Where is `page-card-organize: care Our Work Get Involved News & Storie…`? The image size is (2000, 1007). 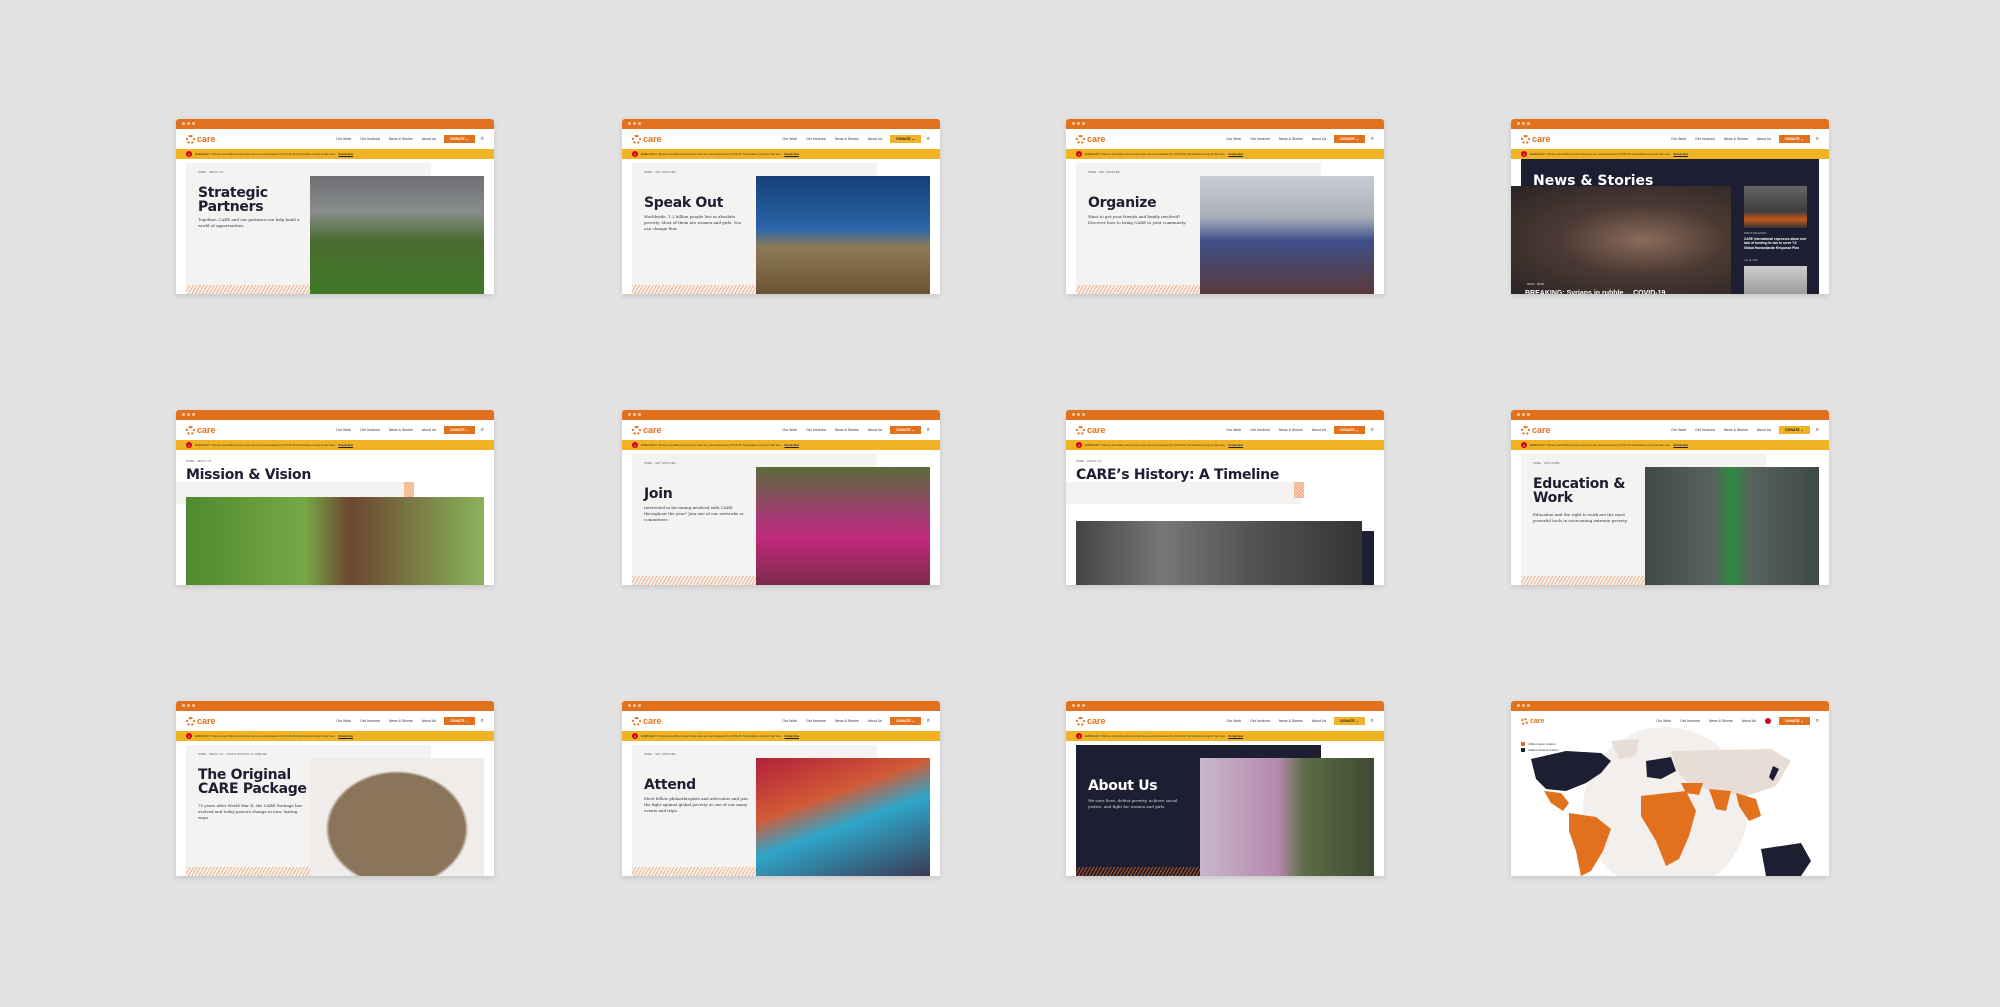
page-card-organize: care Our Work Get Involved News & Storie… is located at coordinates (1225, 206).